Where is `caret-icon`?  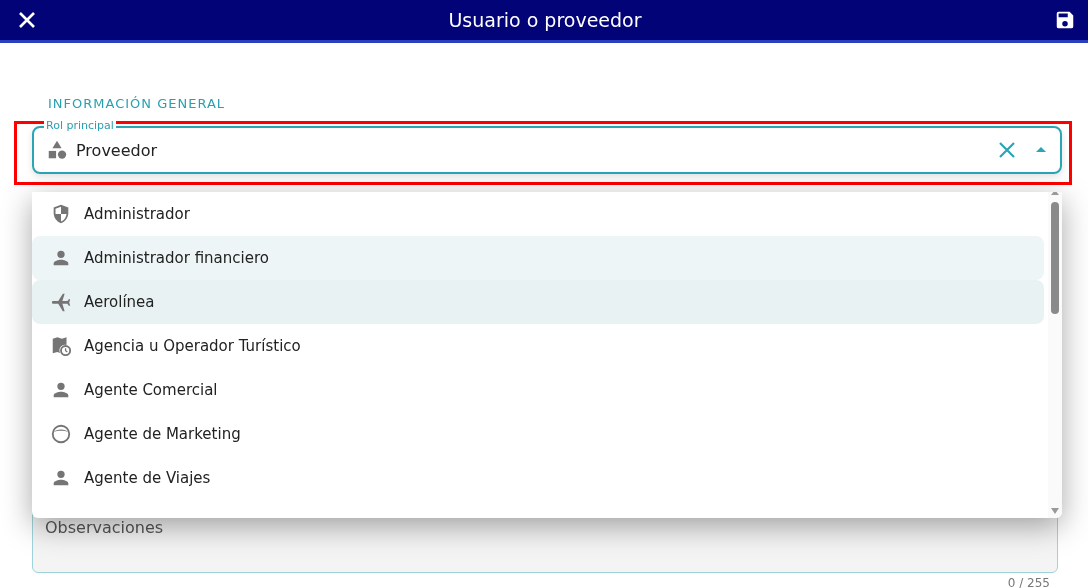 caret-icon is located at coordinates (1041, 150).